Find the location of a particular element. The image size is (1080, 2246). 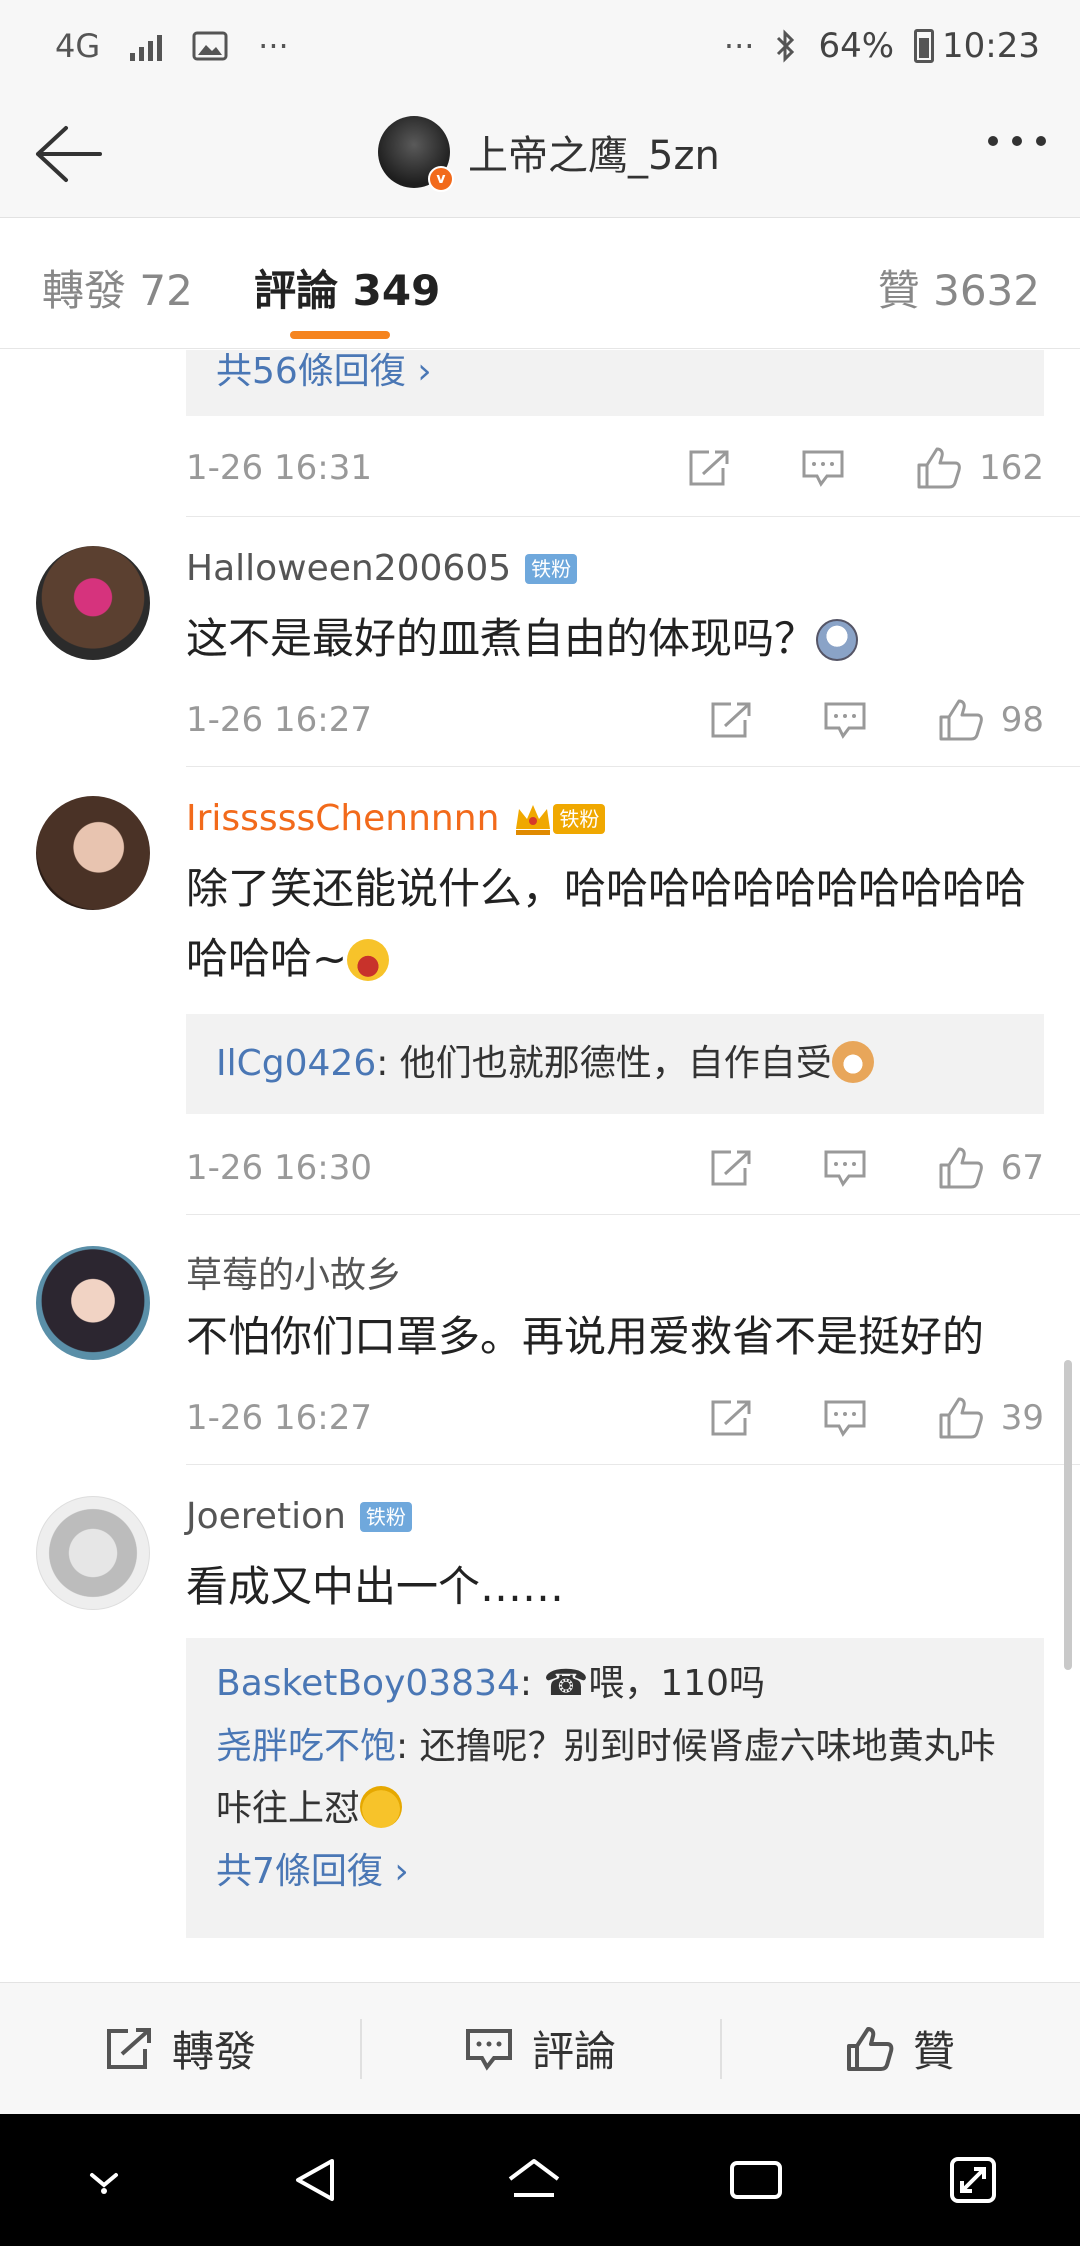

system-nav-bar is located at coordinates (540, 2180).